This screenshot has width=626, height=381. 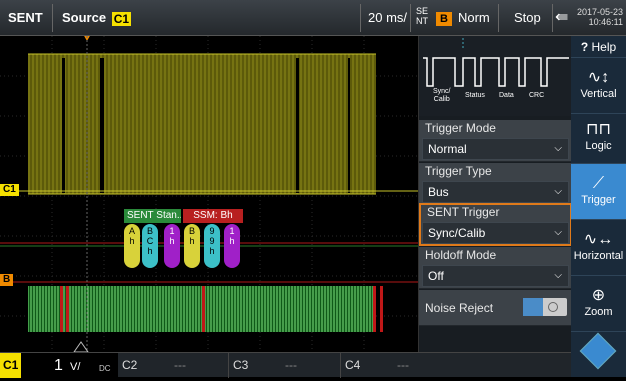 What do you see at coordinates (459, 308) in the screenshot?
I see `noise-reject-label: Noise Reject` at bounding box center [459, 308].